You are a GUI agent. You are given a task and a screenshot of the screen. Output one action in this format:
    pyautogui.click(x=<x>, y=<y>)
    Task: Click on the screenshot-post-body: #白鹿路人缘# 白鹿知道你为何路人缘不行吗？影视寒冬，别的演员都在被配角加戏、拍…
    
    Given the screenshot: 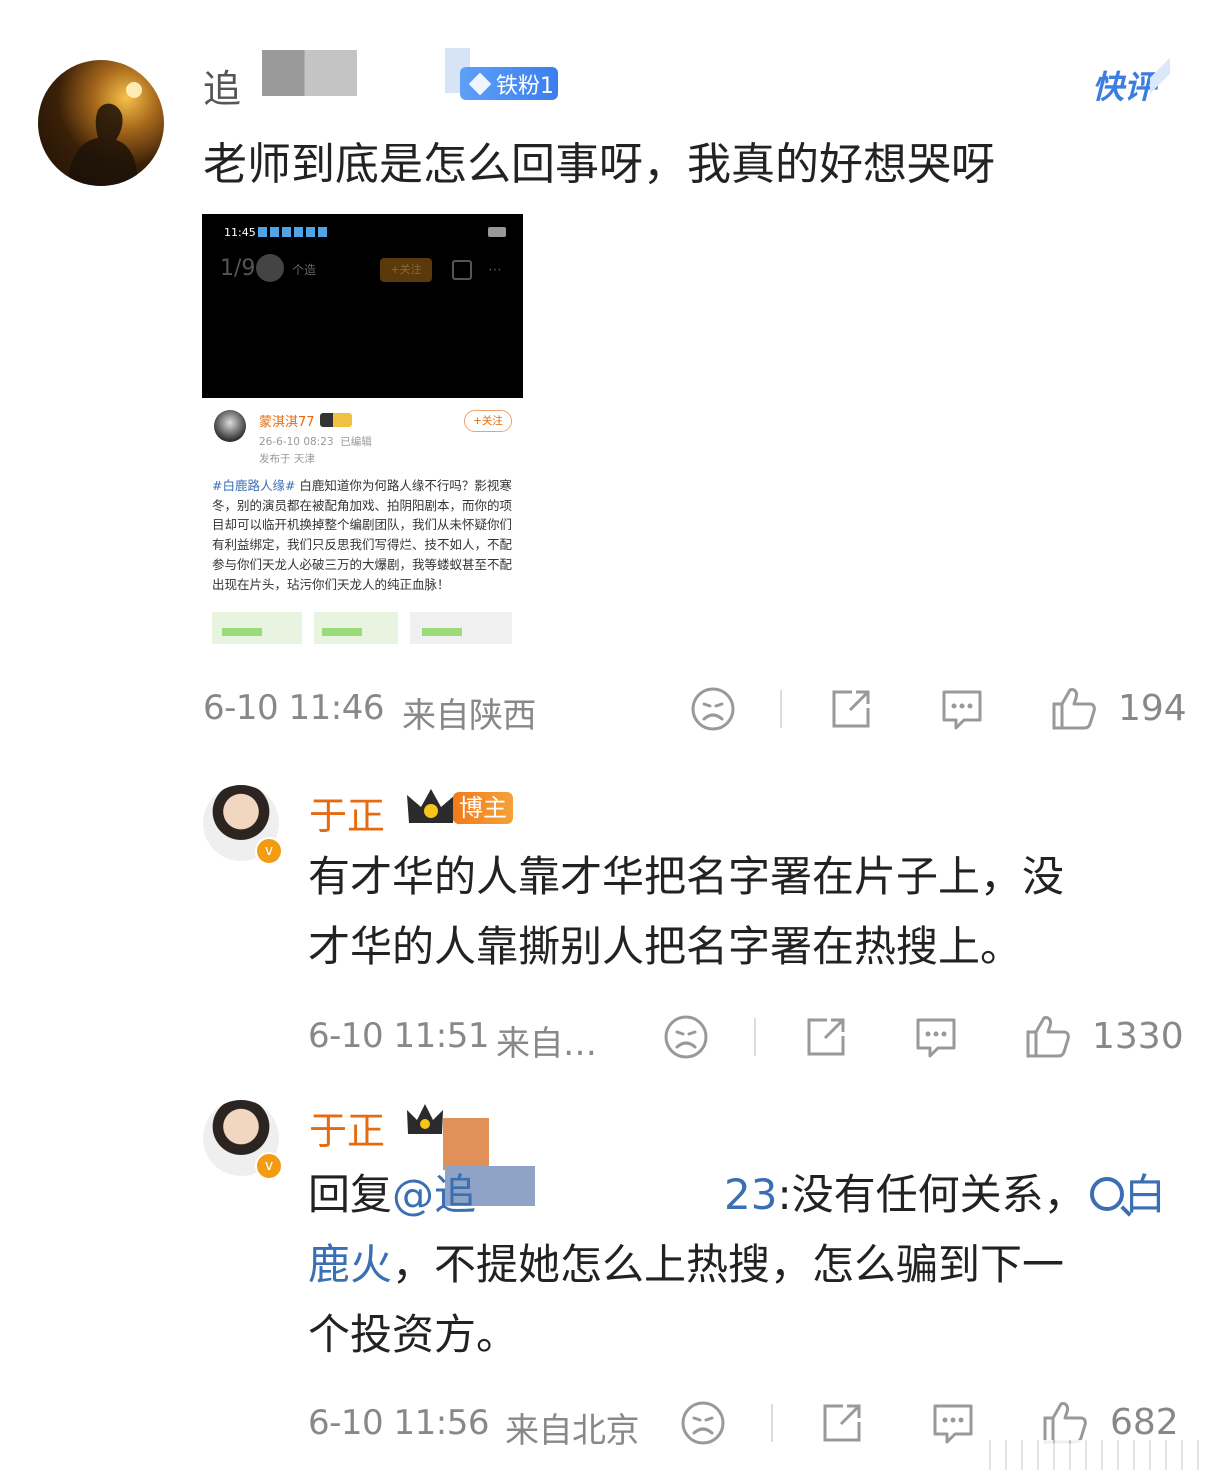 What is the action you would take?
    pyautogui.click(x=362, y=535)
    